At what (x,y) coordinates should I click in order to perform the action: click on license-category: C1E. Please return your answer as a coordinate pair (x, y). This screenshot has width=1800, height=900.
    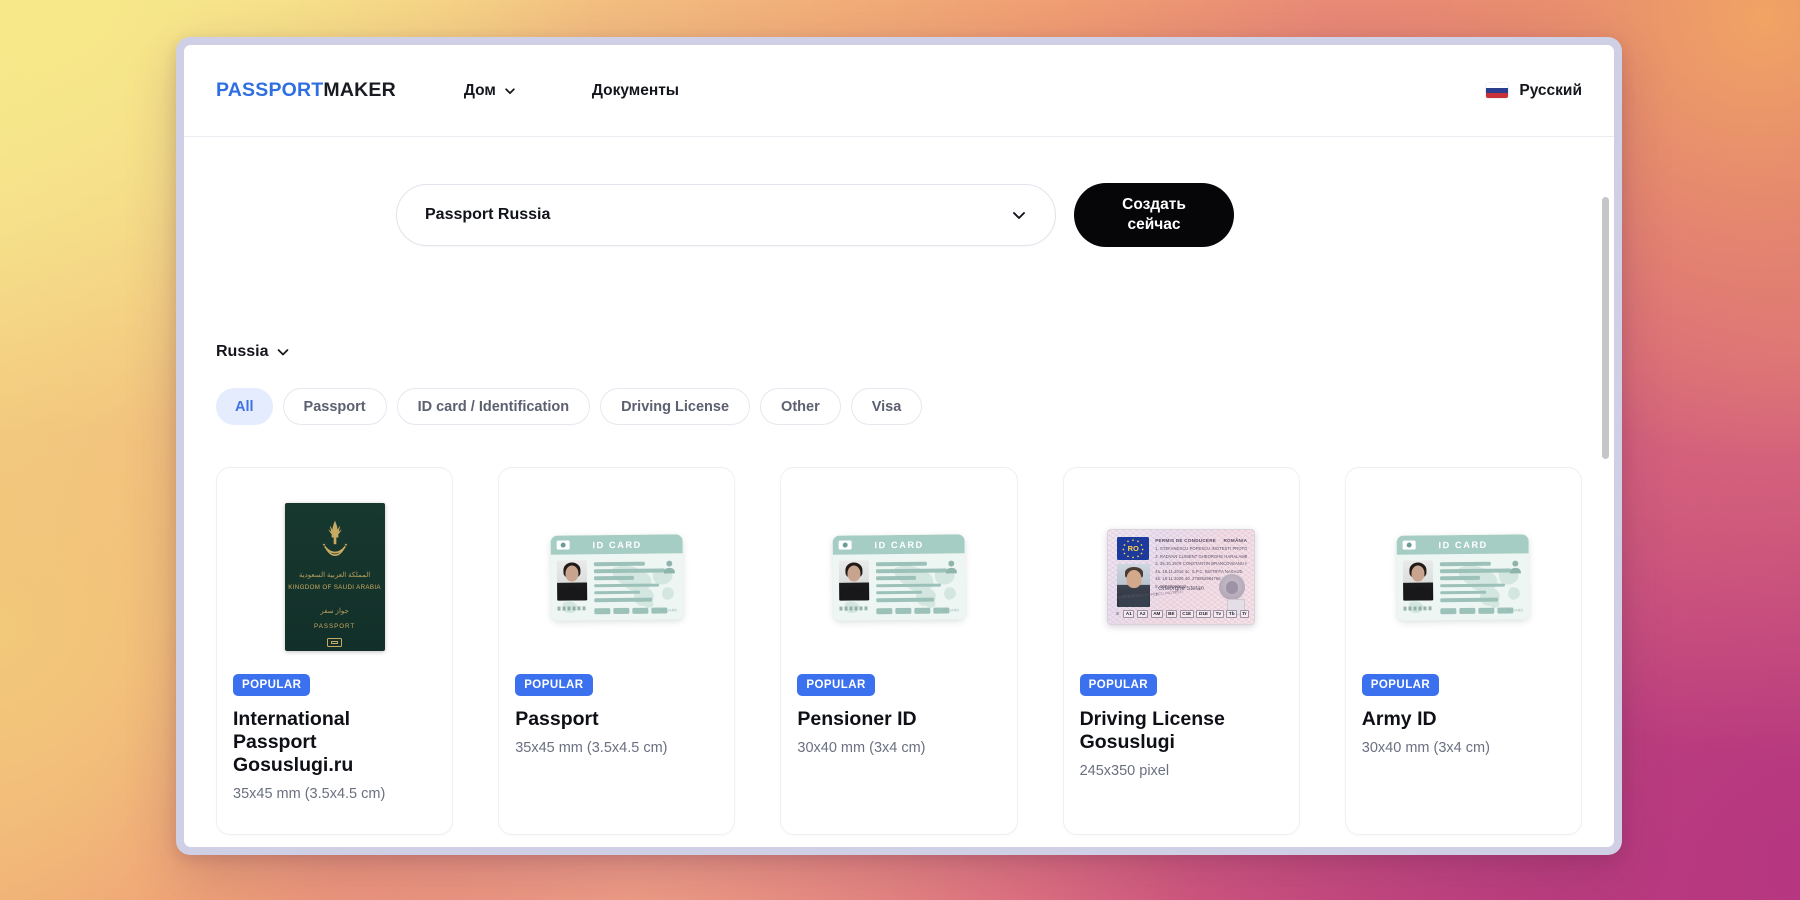
    Looking at the image, I should click on (1186, 613).